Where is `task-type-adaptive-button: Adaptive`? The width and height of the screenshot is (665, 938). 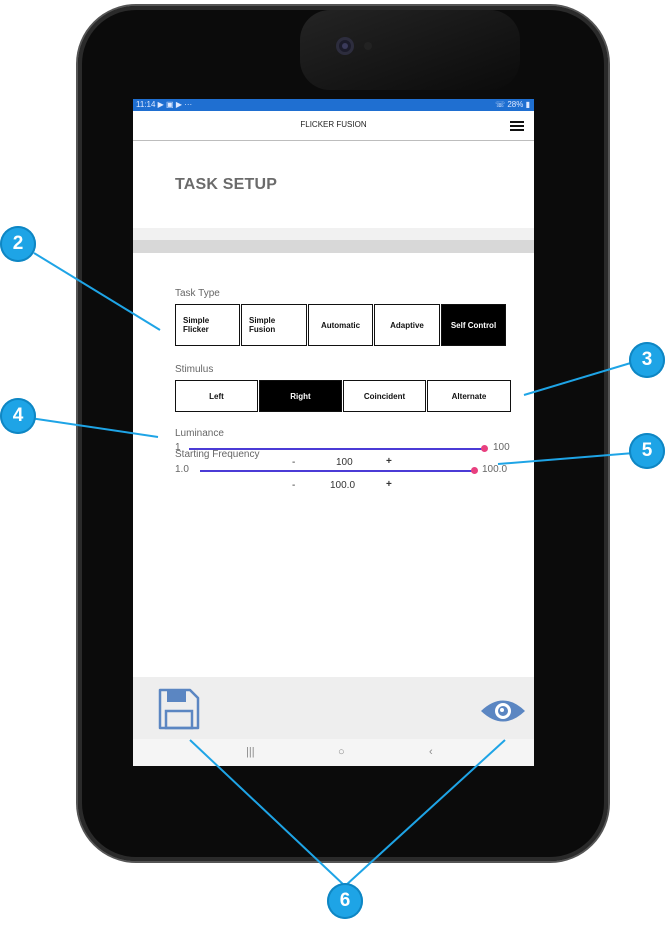 task-type-adaptive-button: Adaptive is located at coordinates (407, 325).